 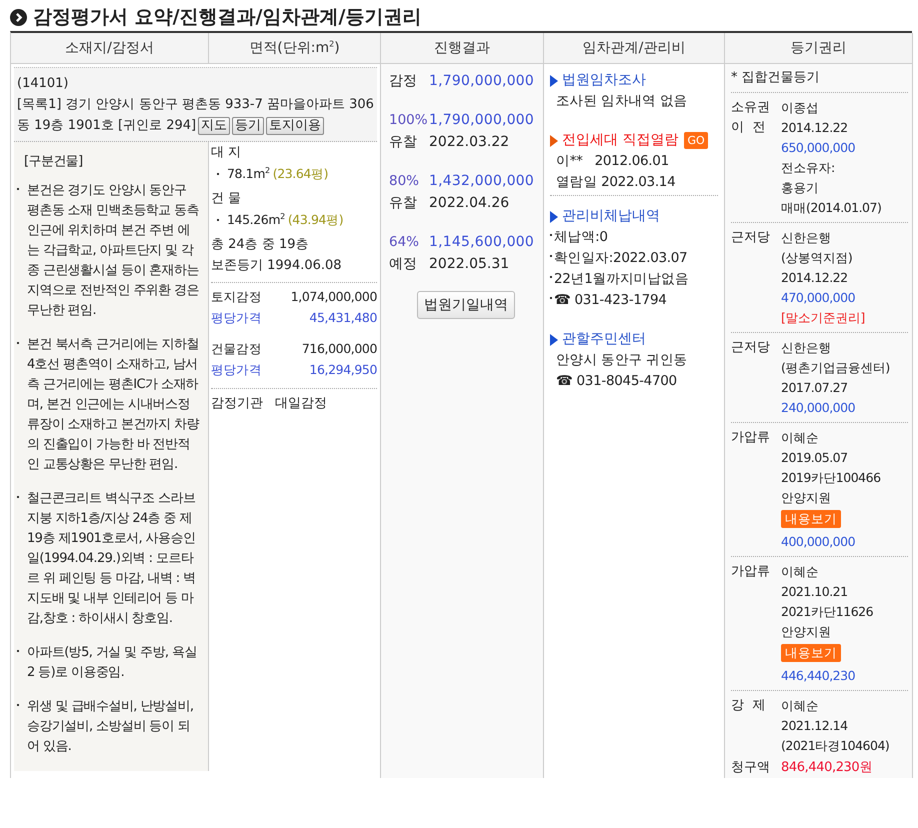 I want to click on appraisal-label: 토지감정, so click(x=236, y=297).